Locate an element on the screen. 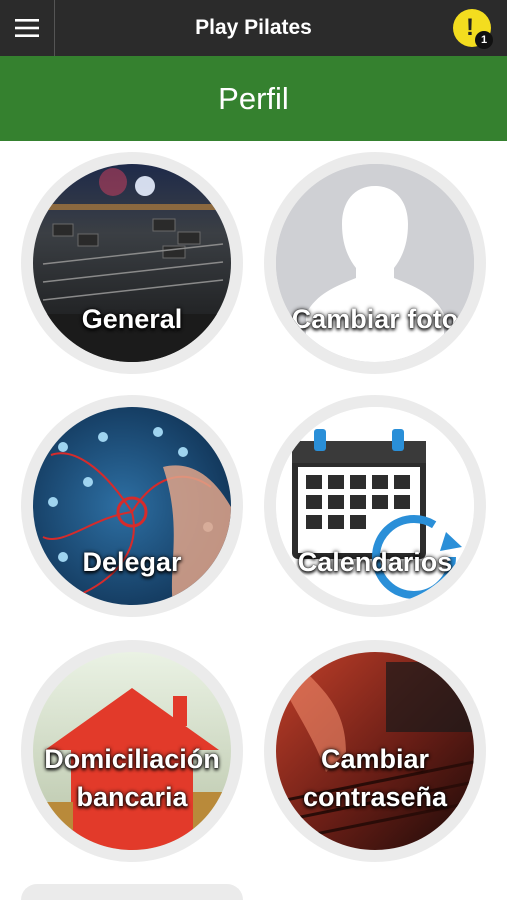 Image resolution: width=507 pixels, height=900 pixels. tile-cambiar-foto: Cambiar foto is located at coordinates (375, 263).